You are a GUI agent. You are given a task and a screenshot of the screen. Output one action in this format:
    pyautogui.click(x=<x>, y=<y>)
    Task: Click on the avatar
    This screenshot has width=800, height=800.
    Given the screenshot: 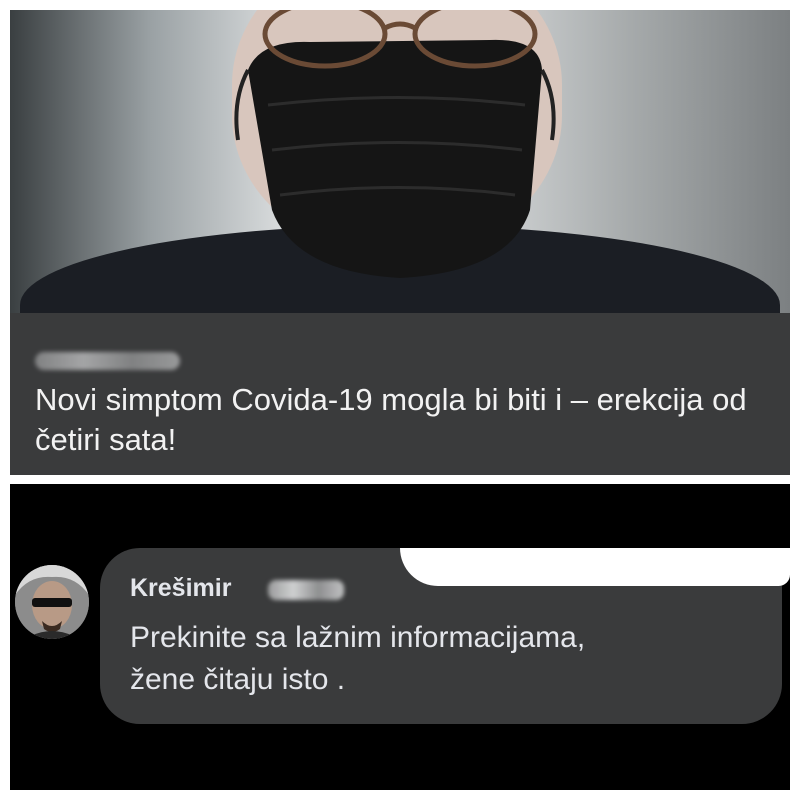 What is the action you would take?
    pyautogui.click(x=52, y=602)
    